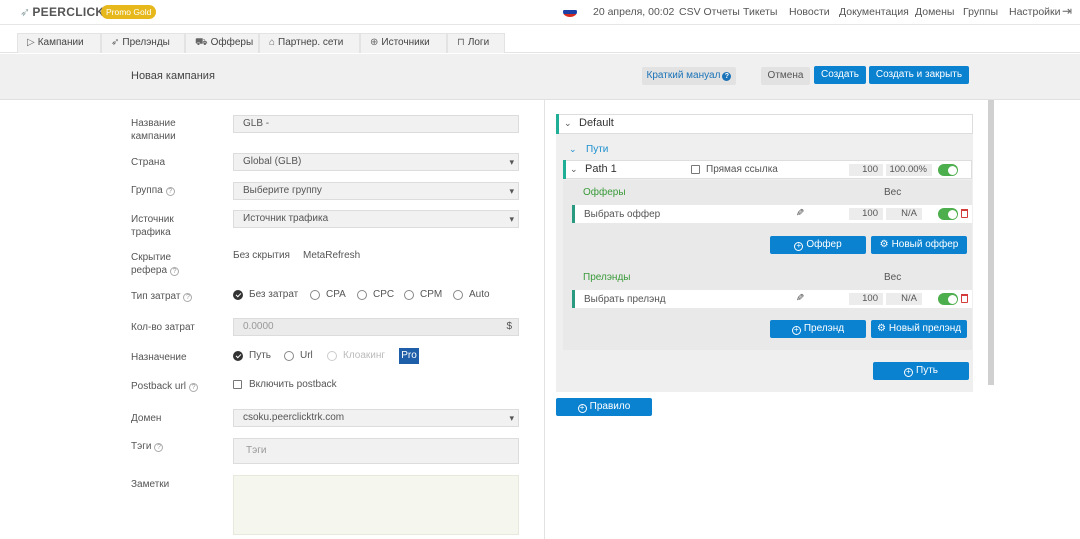  I want to click on lander-weight: 100, so click(866, 299).